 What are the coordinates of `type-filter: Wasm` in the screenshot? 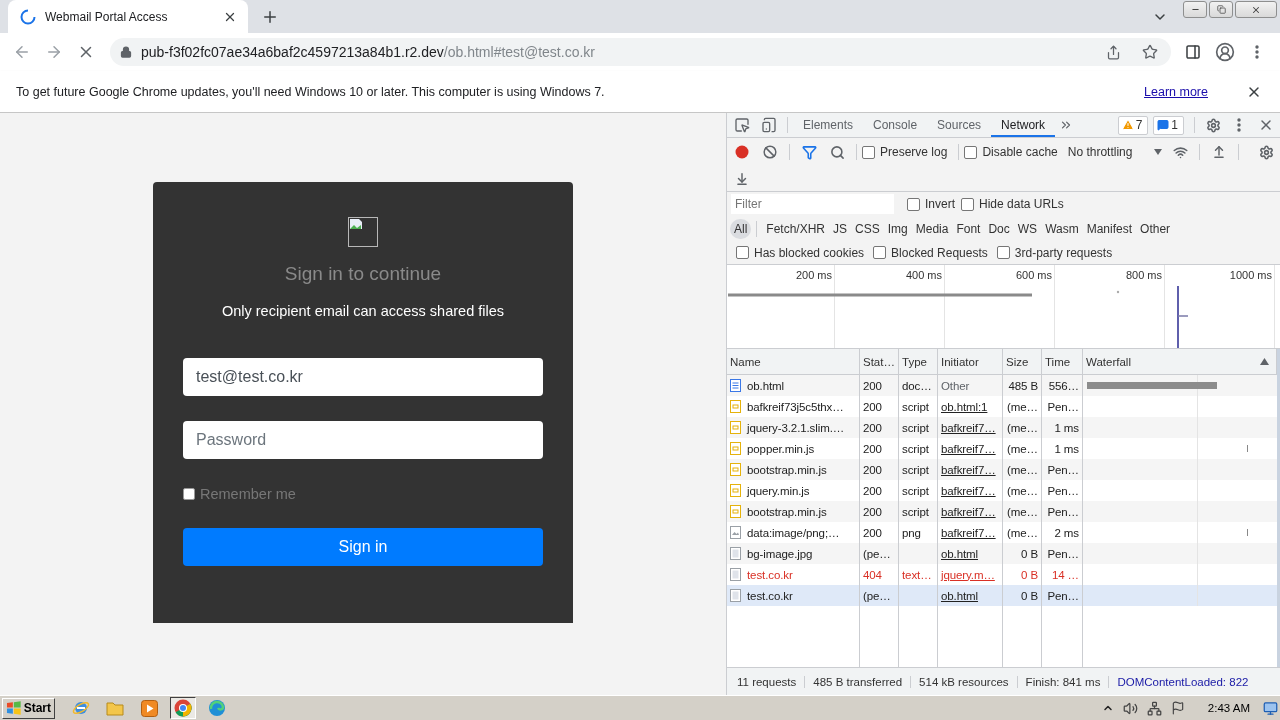 It's located at (1062, 228).